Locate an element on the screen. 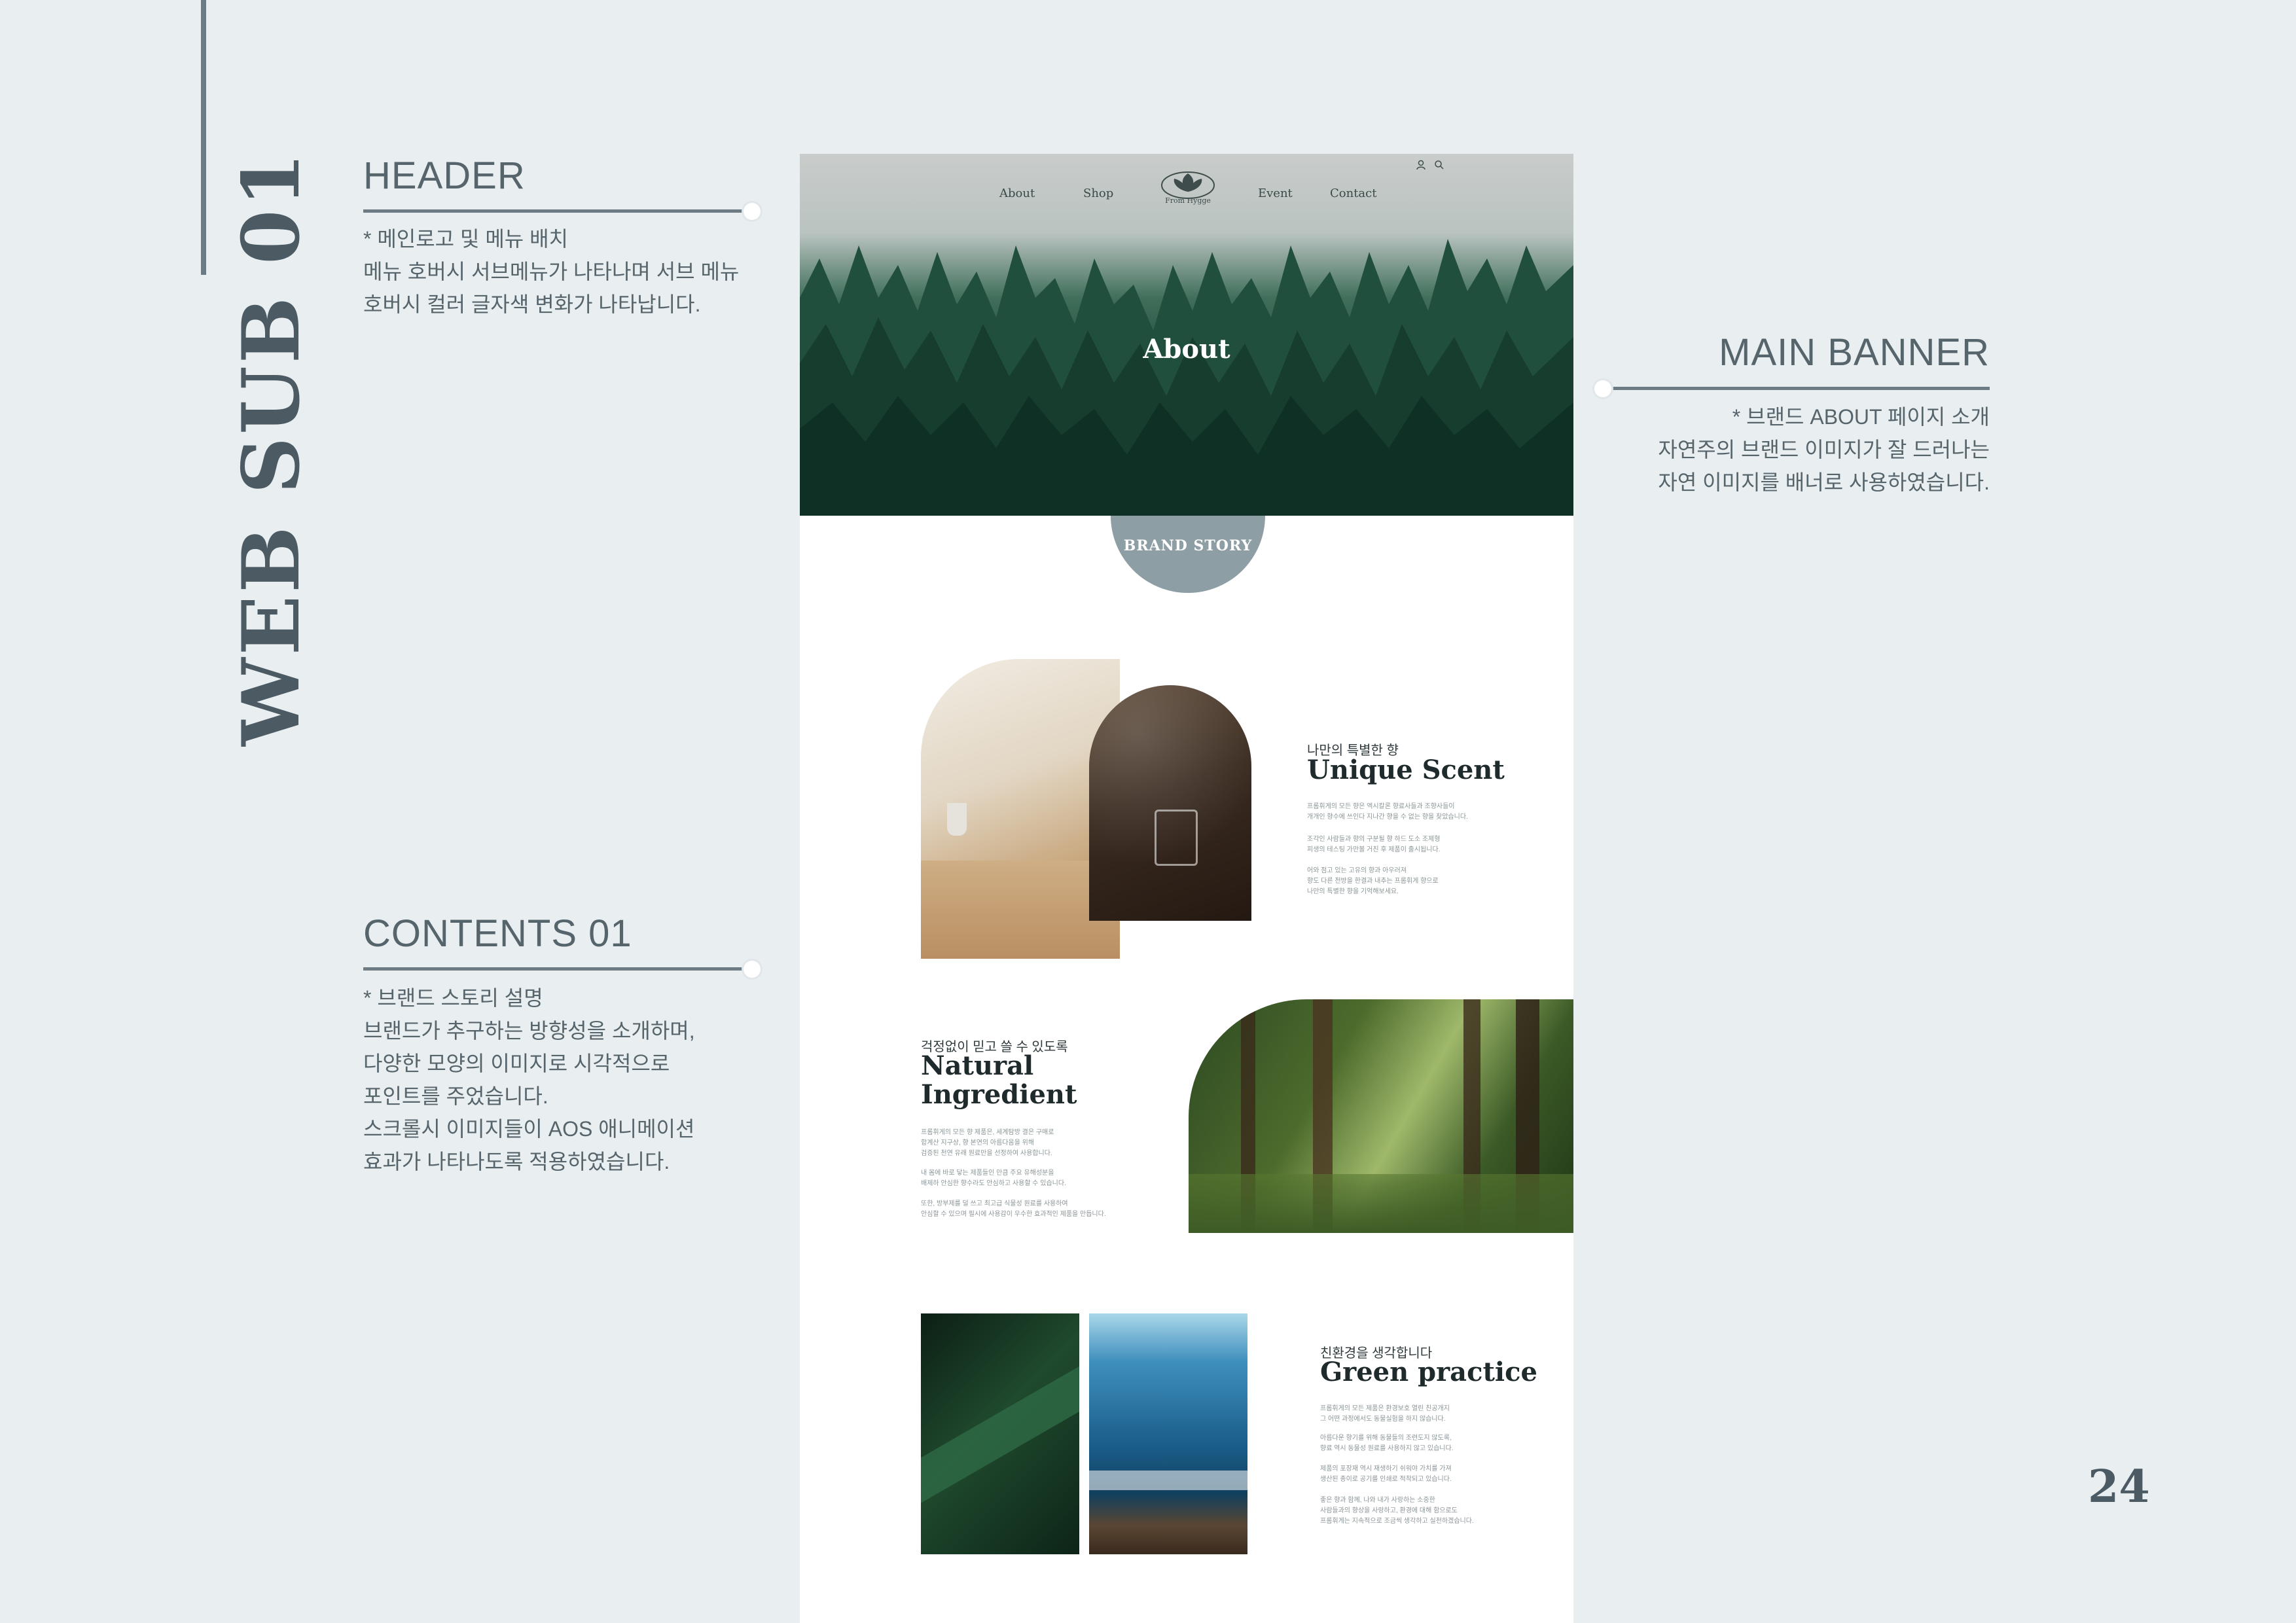 This screenshot has width=2296, height=1623. contents01-annotation-title: CONTENTS 01 is located at coordinates (497, 933).